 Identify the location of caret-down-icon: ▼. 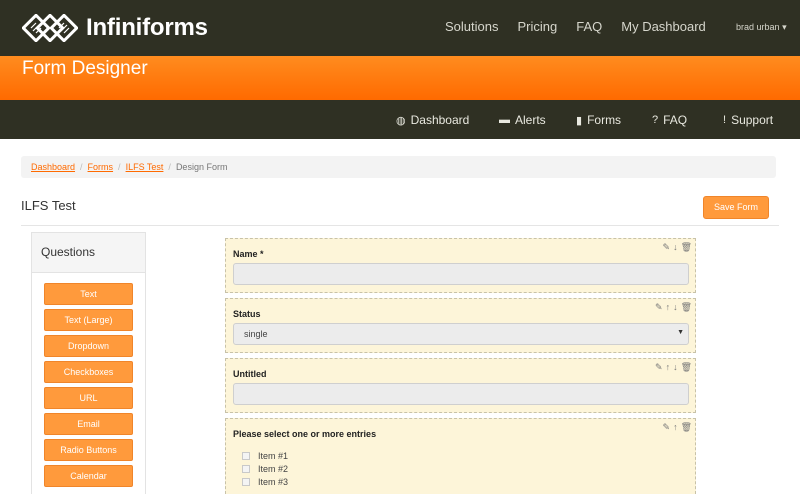
(680, 332).